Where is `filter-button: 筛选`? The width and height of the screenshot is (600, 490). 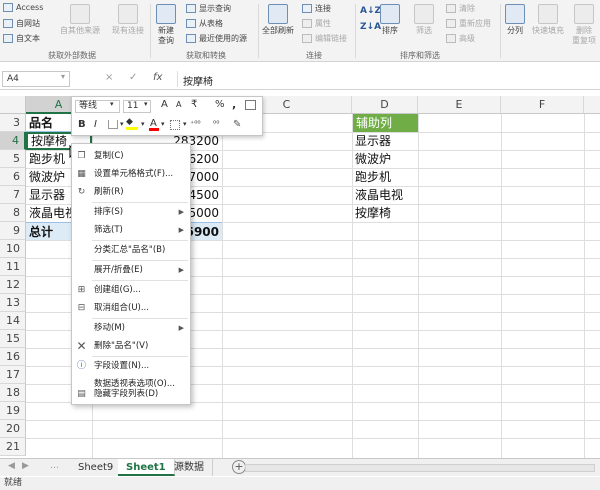 filter-button: 筛选 is located at coordinates (424, 20).